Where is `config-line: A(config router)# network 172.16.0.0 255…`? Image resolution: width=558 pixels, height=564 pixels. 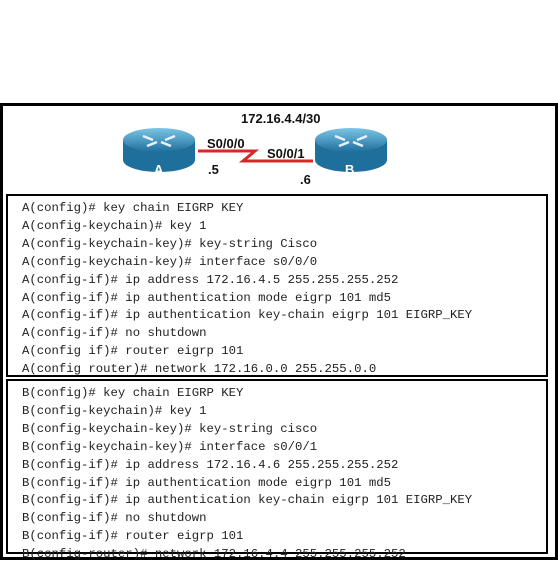 config-line: A(config router)# network 172.16.0.0 255… is located at coordinates (199, 369).